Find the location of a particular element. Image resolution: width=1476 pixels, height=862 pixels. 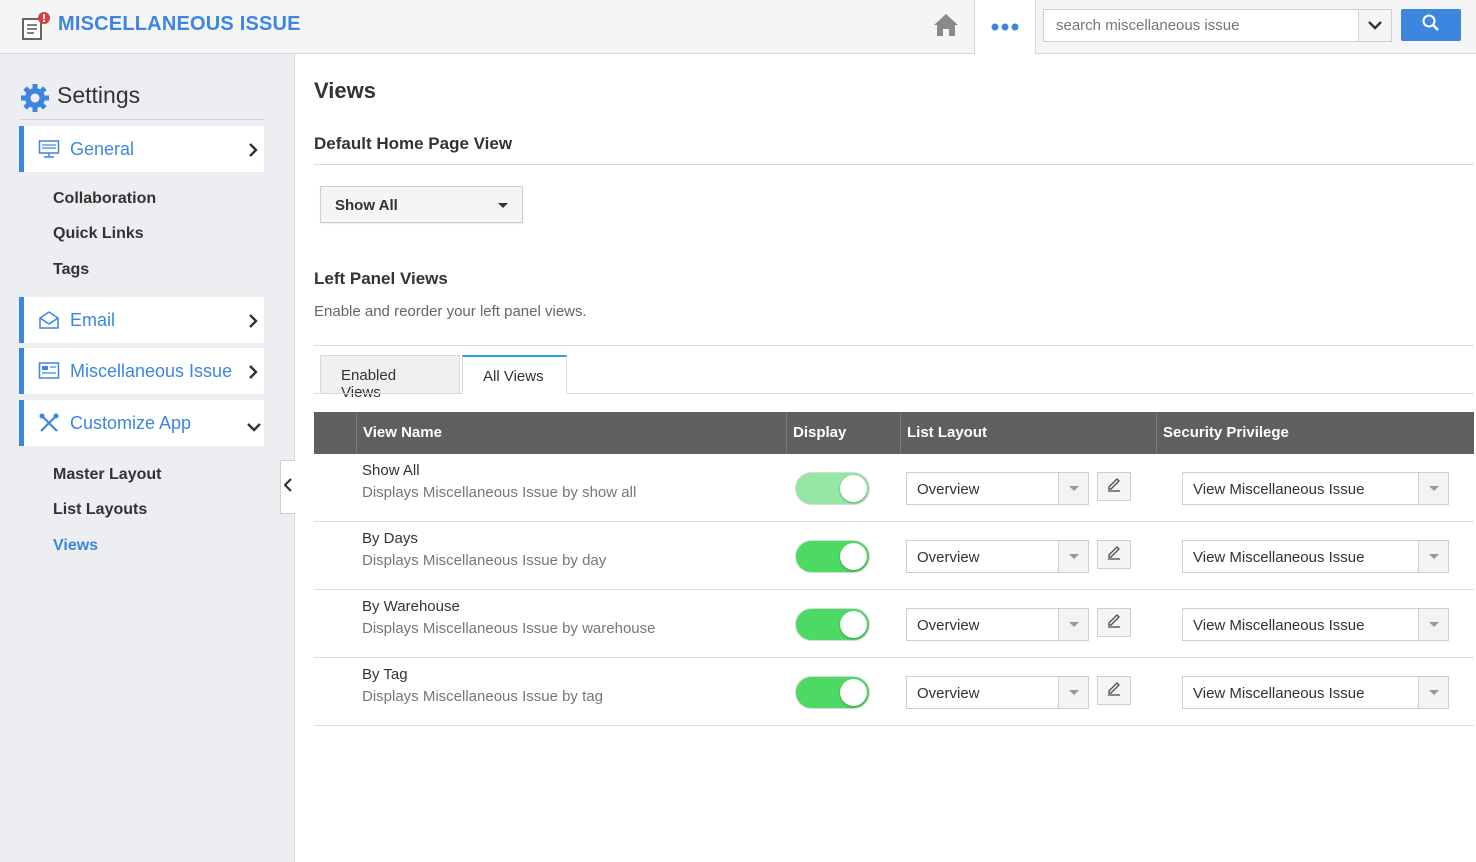

chevron-left-icon is located at coordinates (287, 487).